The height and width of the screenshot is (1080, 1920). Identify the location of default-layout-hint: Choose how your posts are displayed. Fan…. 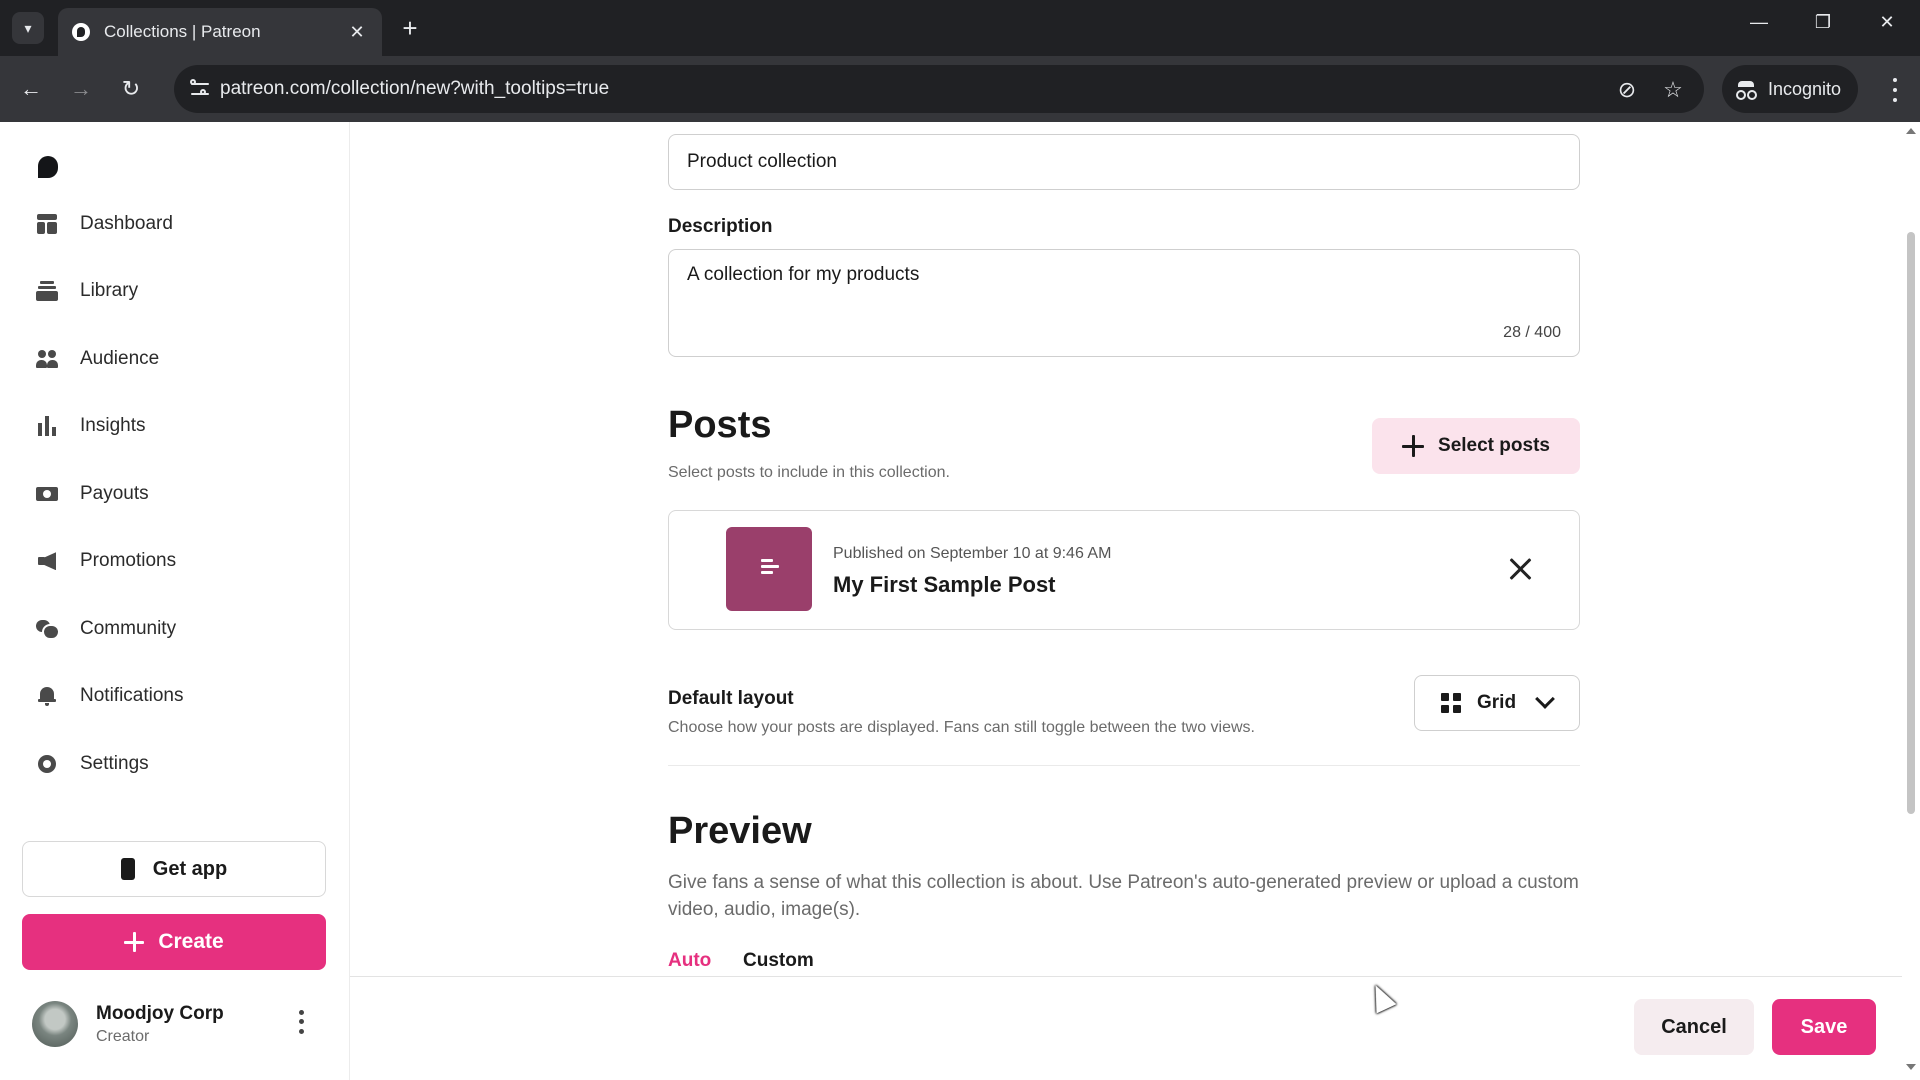
(961, 727).